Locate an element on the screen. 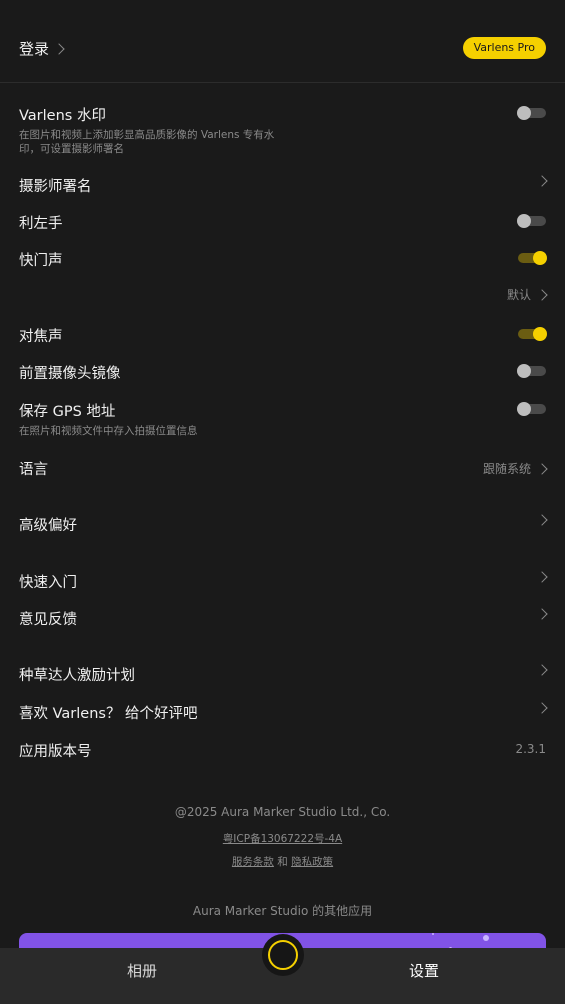 The height and width of the screenshot is (1004, 565). legal-links: 服务条款 和 隐私政策 is located at coordinates (282, 861).